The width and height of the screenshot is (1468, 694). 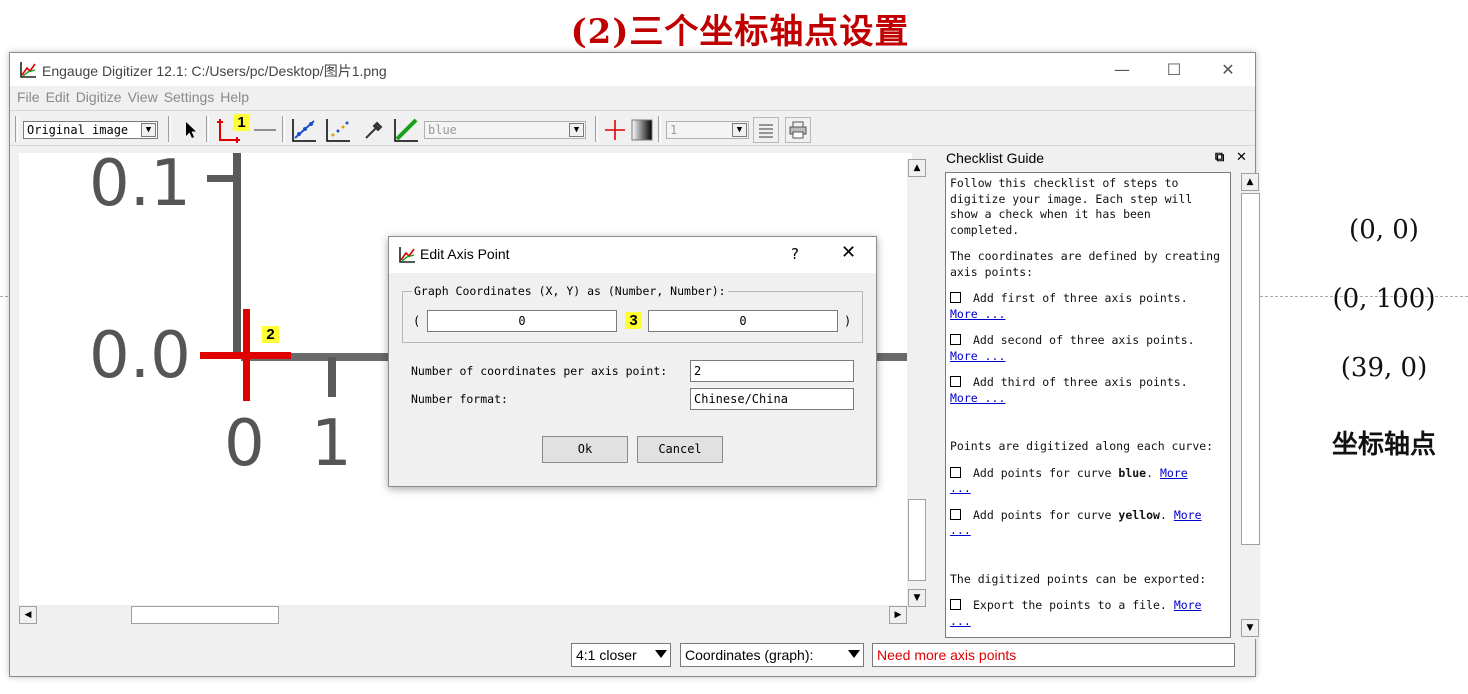 What do you see at coordinates (1384, 299) in the screenshot?
I see `side-label-y-axis-point: (0, 100)` at bounding box center [1384, 299].